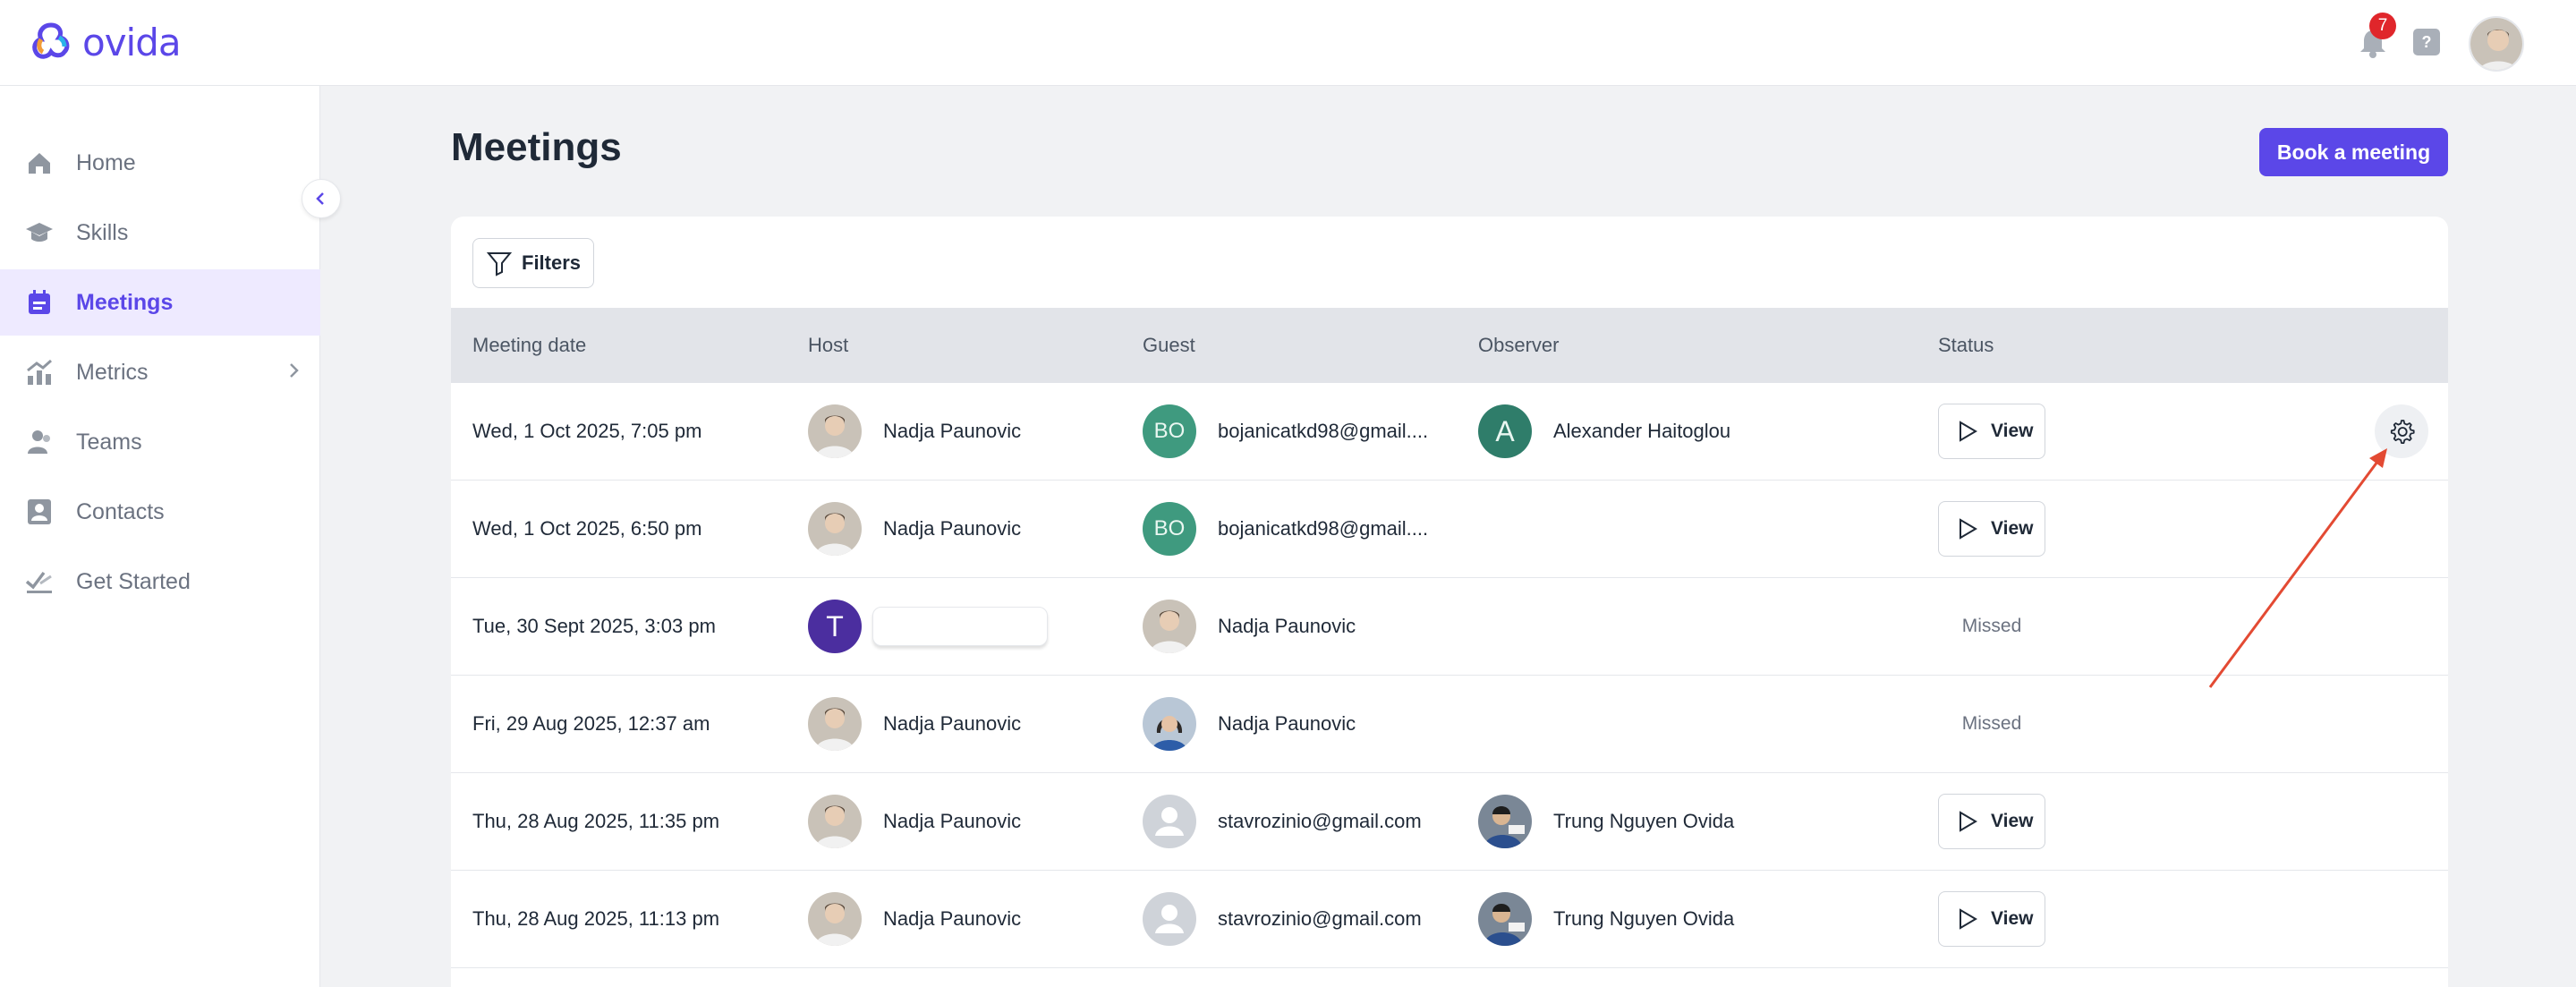 The width and height of the screenshot is (2576, 987). What do you see at coordinates (1287, 626) in the screenshot?
I see `guest-name: Nadja Paunovic` at bounding box center [1287, 626].